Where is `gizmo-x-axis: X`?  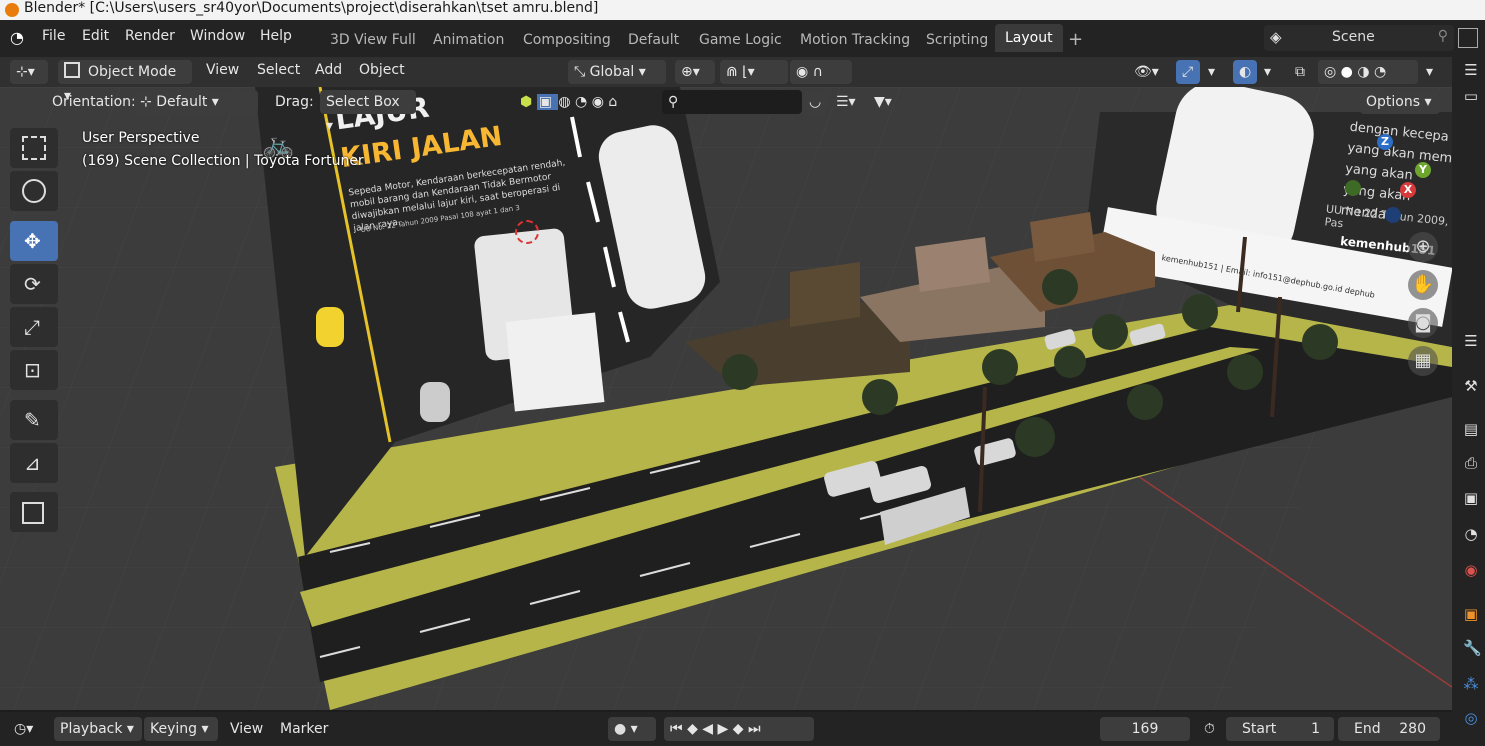
gizmo-x-axis: X is located at coordinates (1408, 190).